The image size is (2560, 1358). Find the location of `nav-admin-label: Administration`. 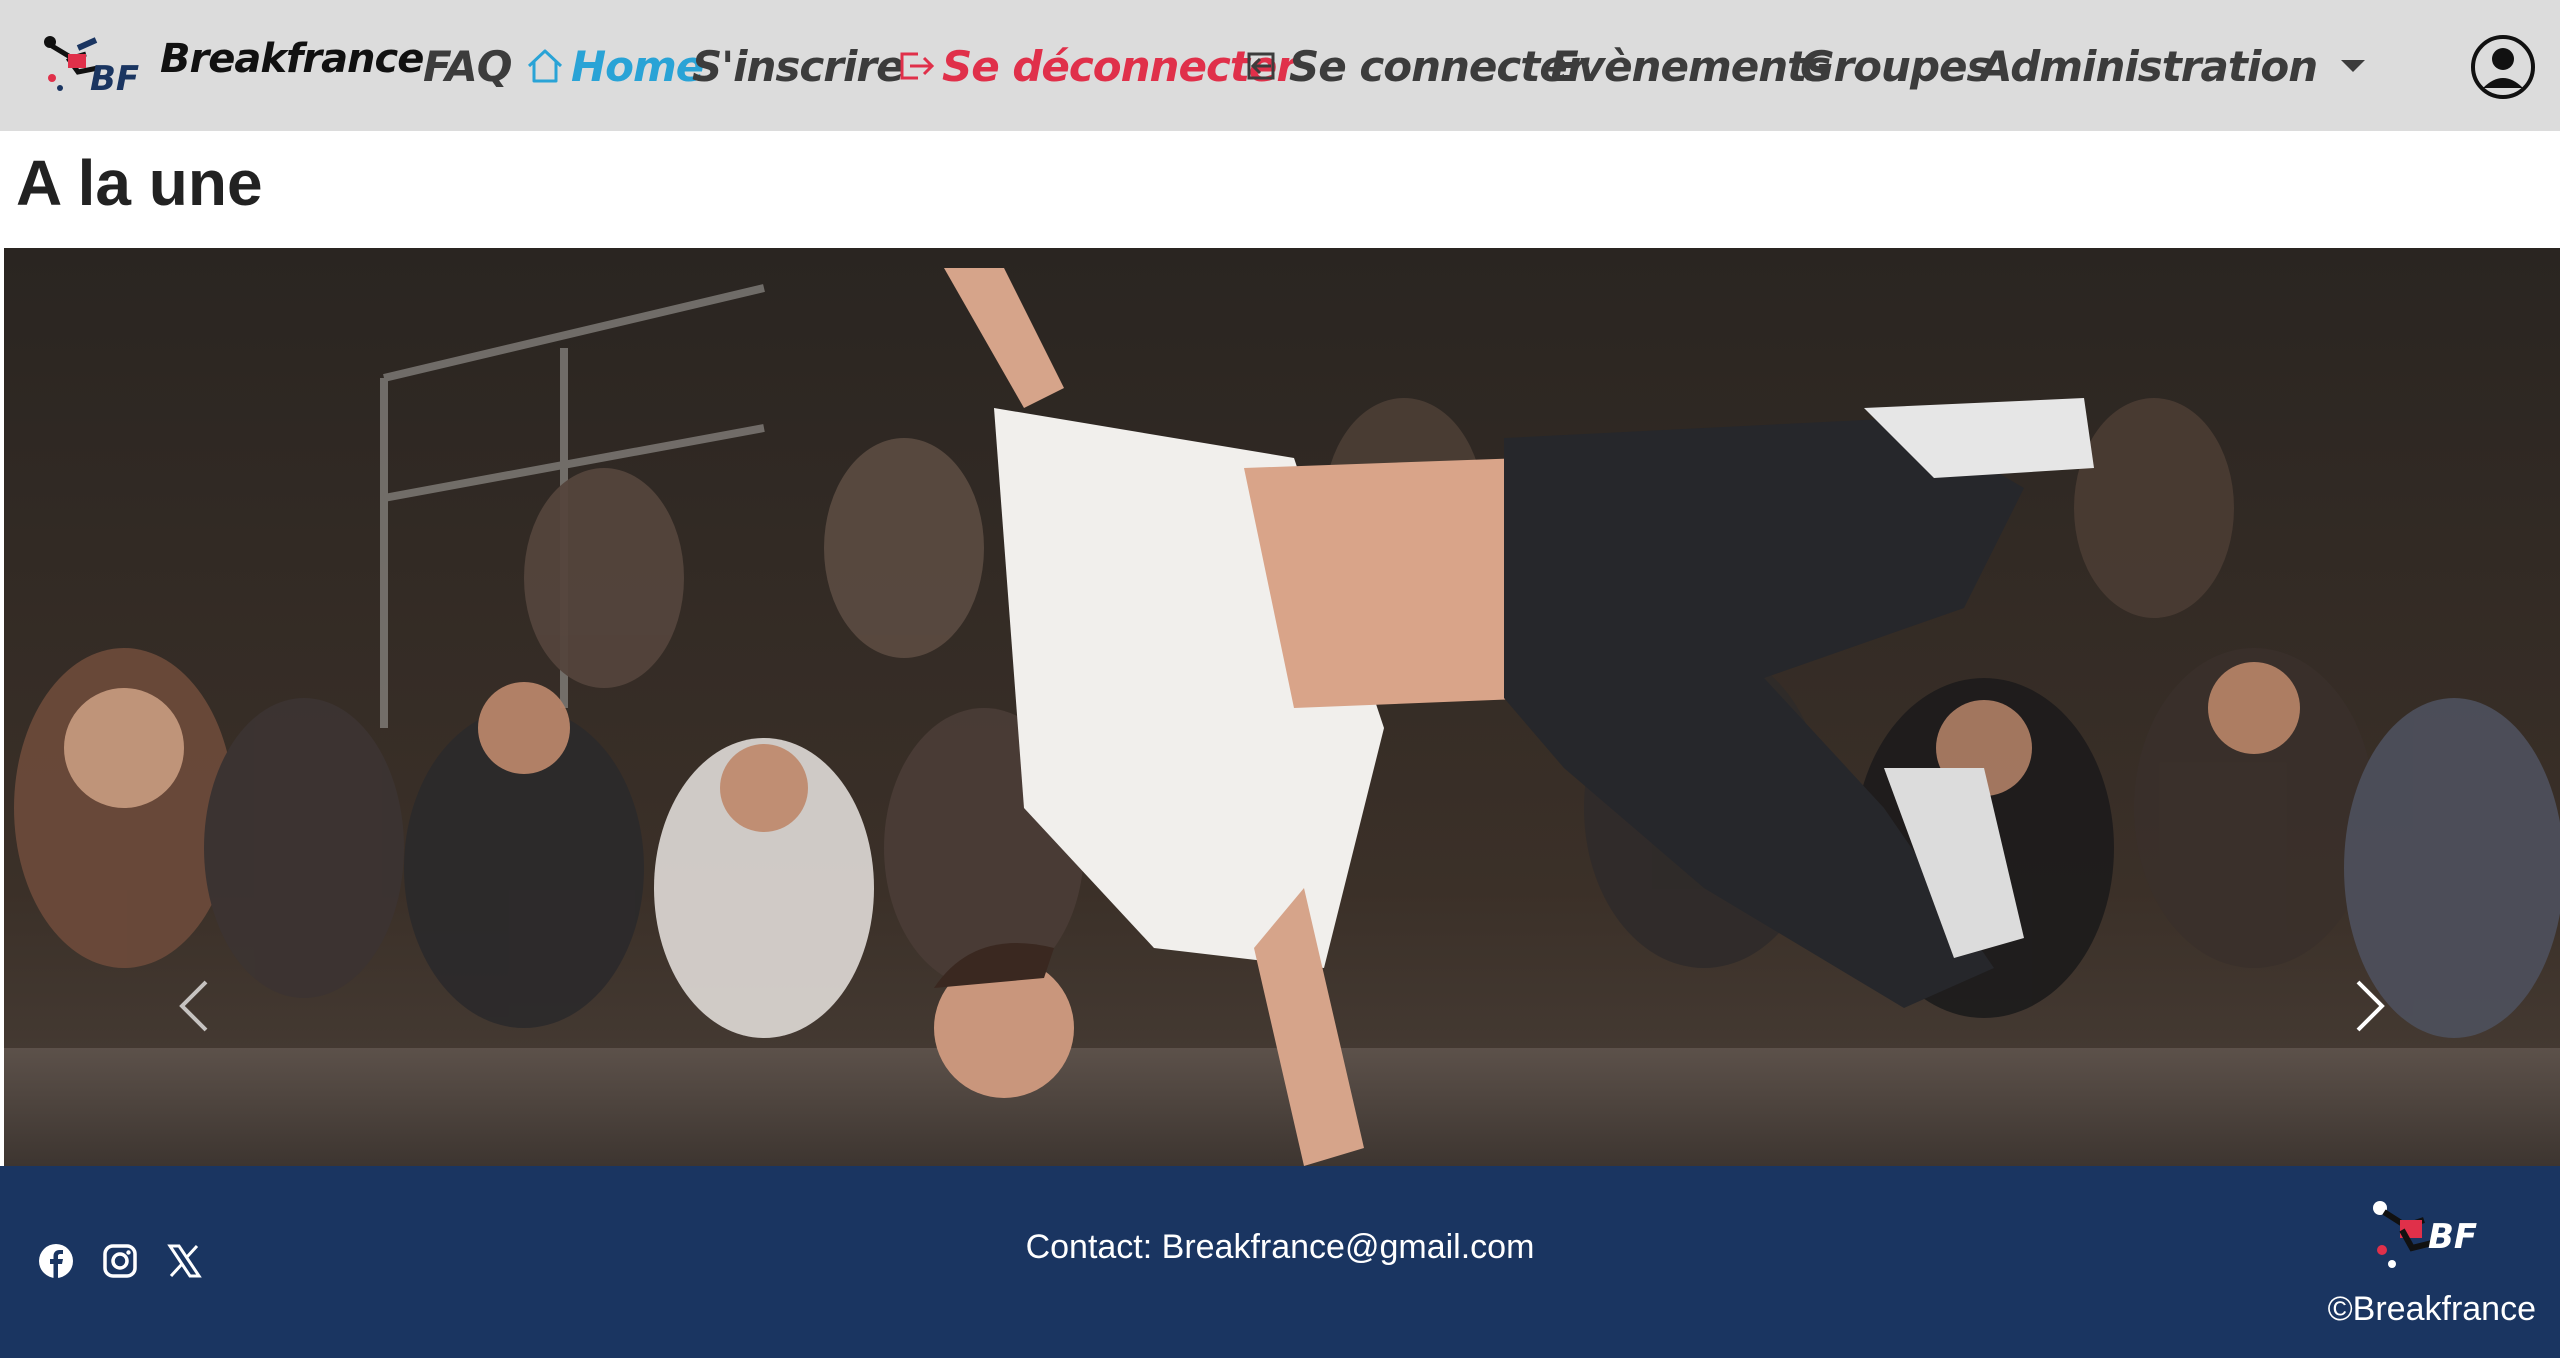

nav-admin-label: Administration is located at coordinates (2149, 66).